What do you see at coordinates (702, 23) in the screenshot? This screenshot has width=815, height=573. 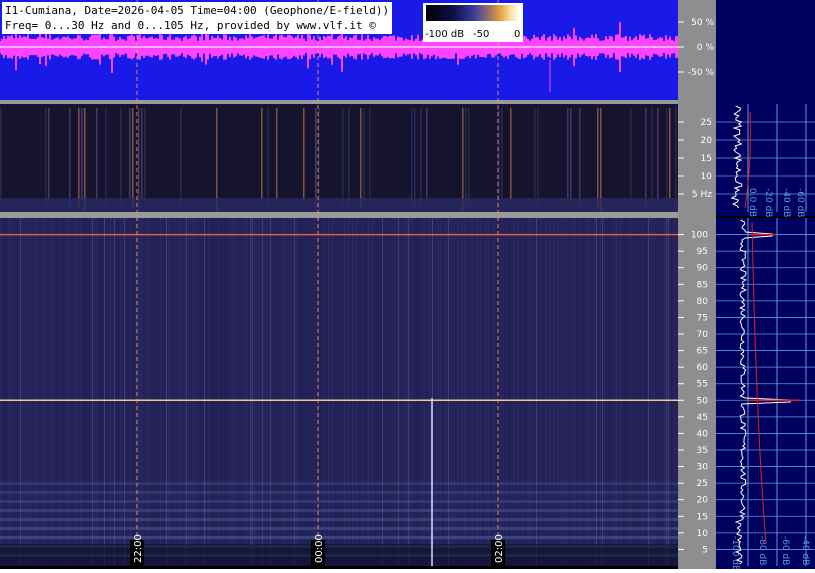 I see `amp-tick-label: 50 %` at bounding box center [702, 23].